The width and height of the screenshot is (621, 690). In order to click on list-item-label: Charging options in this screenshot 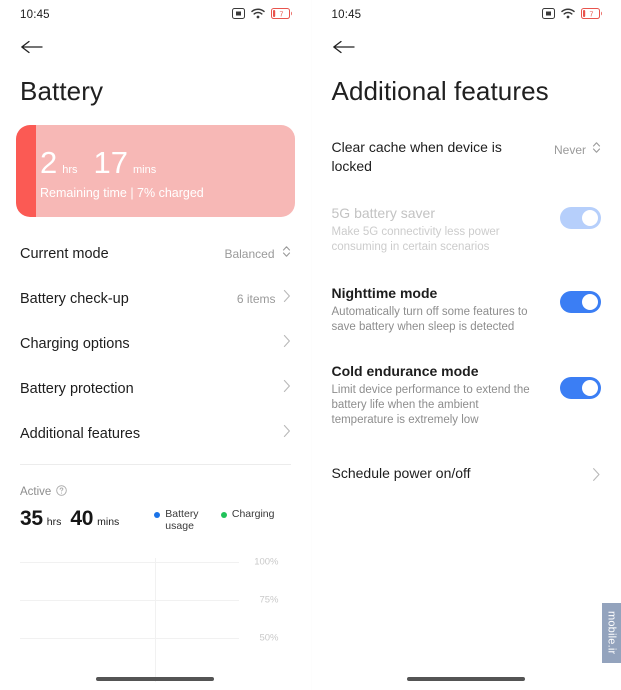, I will do `click(75, 343)`.